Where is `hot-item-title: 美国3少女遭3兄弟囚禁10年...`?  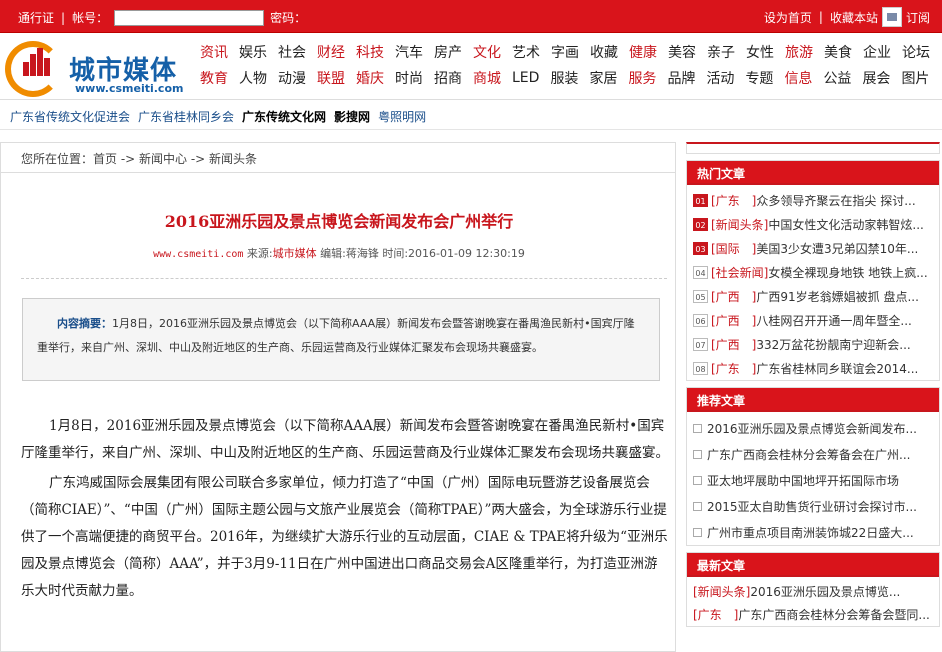 hot-item-title: 美国3少女遭3兄弟囚禁10年... is located at coordinates (837, 248).